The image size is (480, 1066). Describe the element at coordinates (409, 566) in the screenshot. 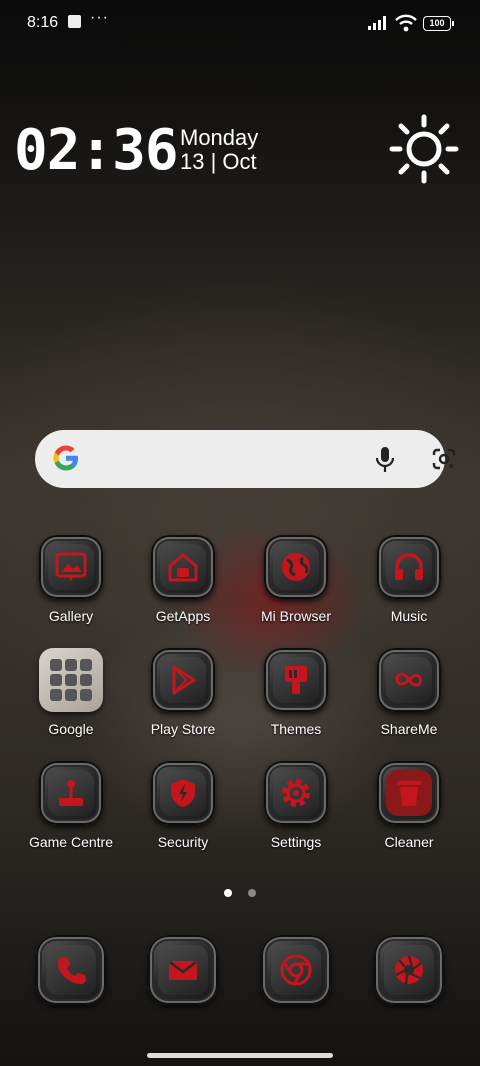

I see `headphones-icon` at that location.